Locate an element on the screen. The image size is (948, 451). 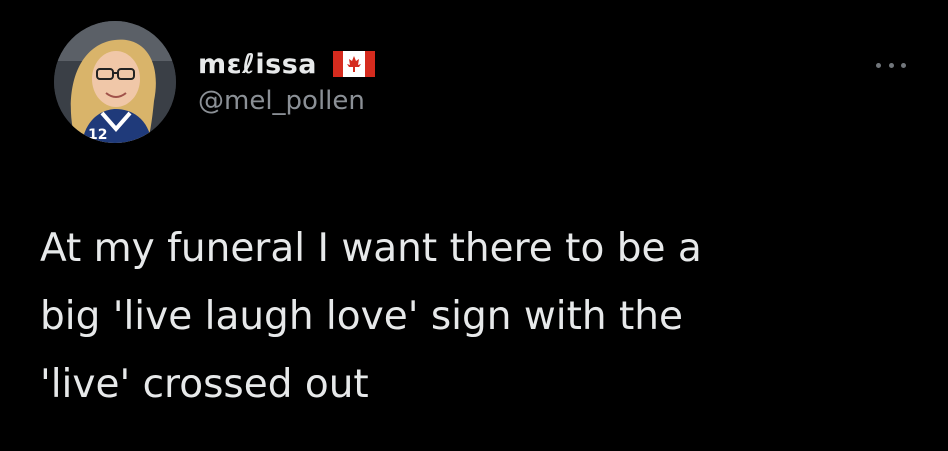
canada-flag-icon is located at coordinates (354, 64).